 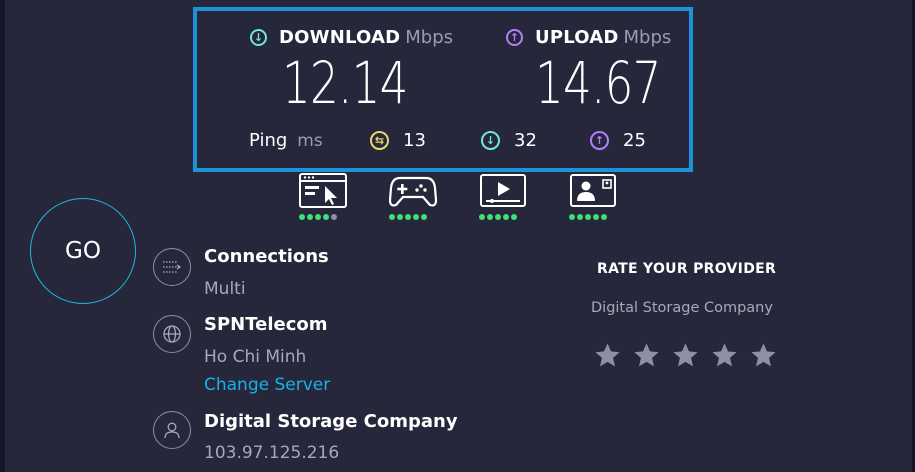 What do you see at coordinates (379, 140) in the screenshot?
I see `ping-idle-icon: ⇆` at bounding box center [379, 140].